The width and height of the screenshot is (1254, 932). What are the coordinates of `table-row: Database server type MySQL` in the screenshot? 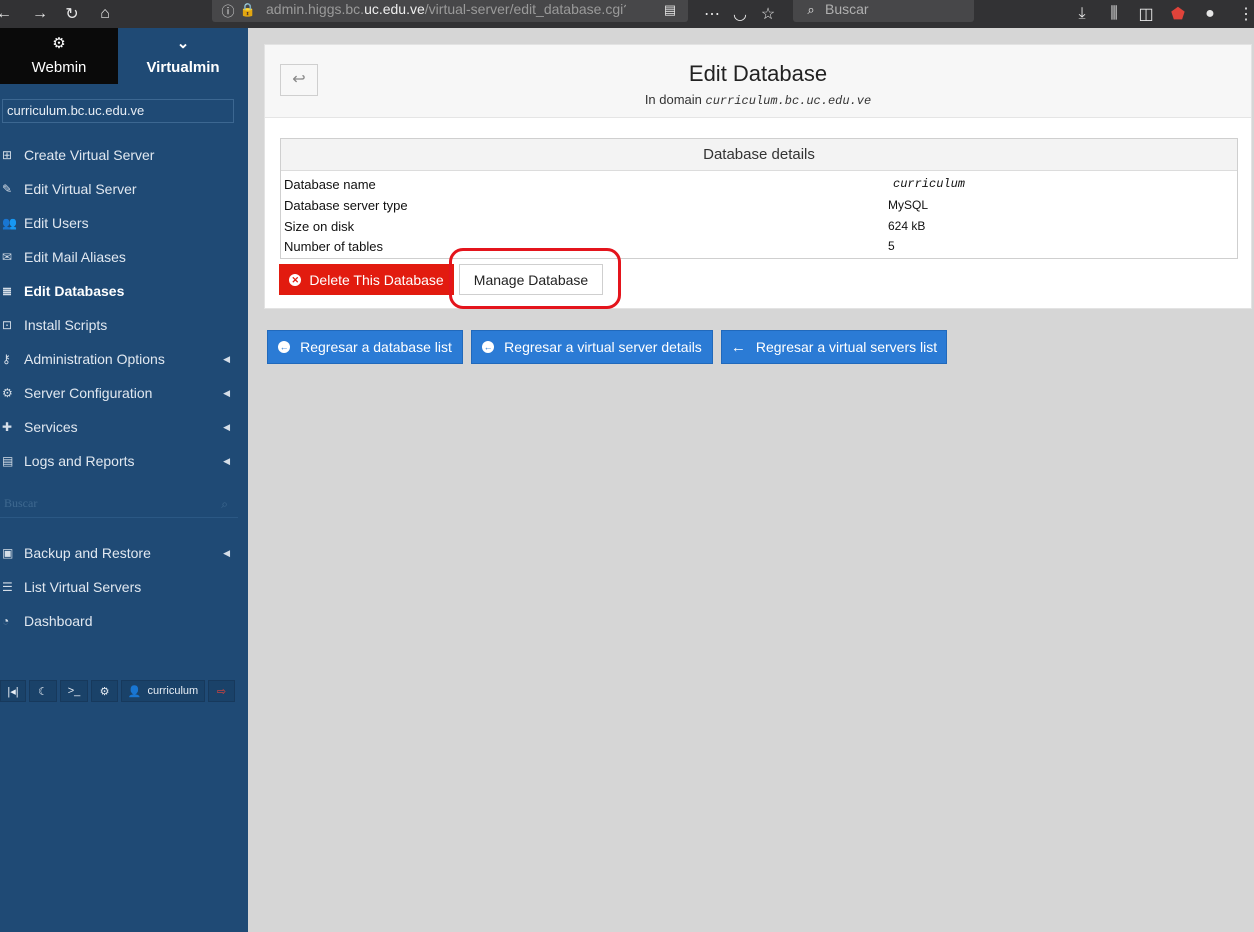 It's located at (759, 208).